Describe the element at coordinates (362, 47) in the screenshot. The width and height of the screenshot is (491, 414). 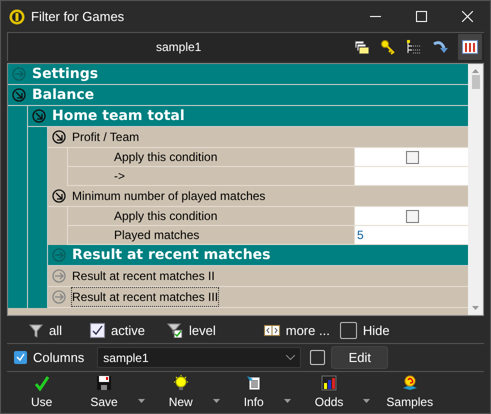
I see `folders-icon` at that location.